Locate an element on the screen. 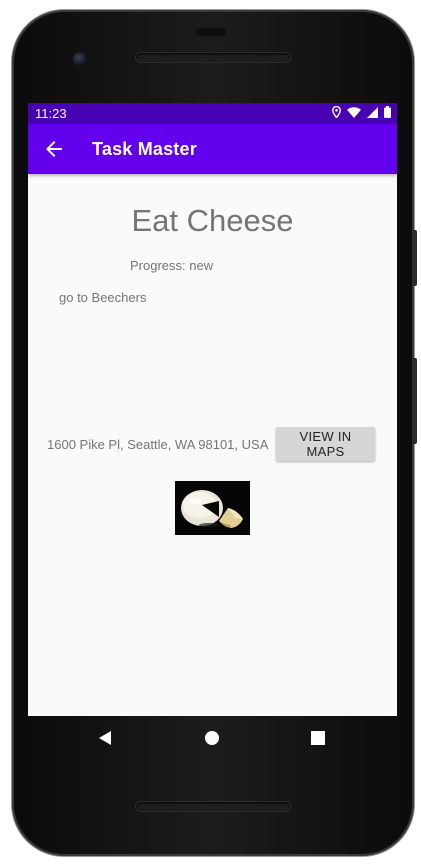  status-time: 11:23 is located at coordinates (51, 113).